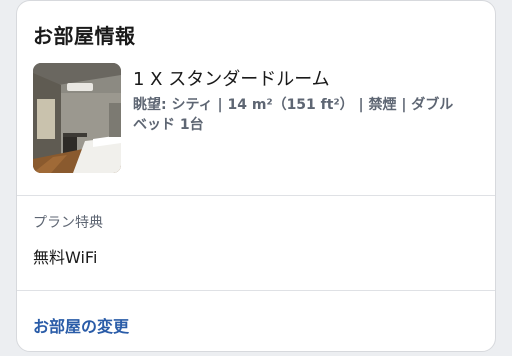 This screenshot has height=356, width=512. What do you see at coordinates (84, 36) in the screenshot?
I see `section-title: お部屋情報` at bounding box center [84, 36].